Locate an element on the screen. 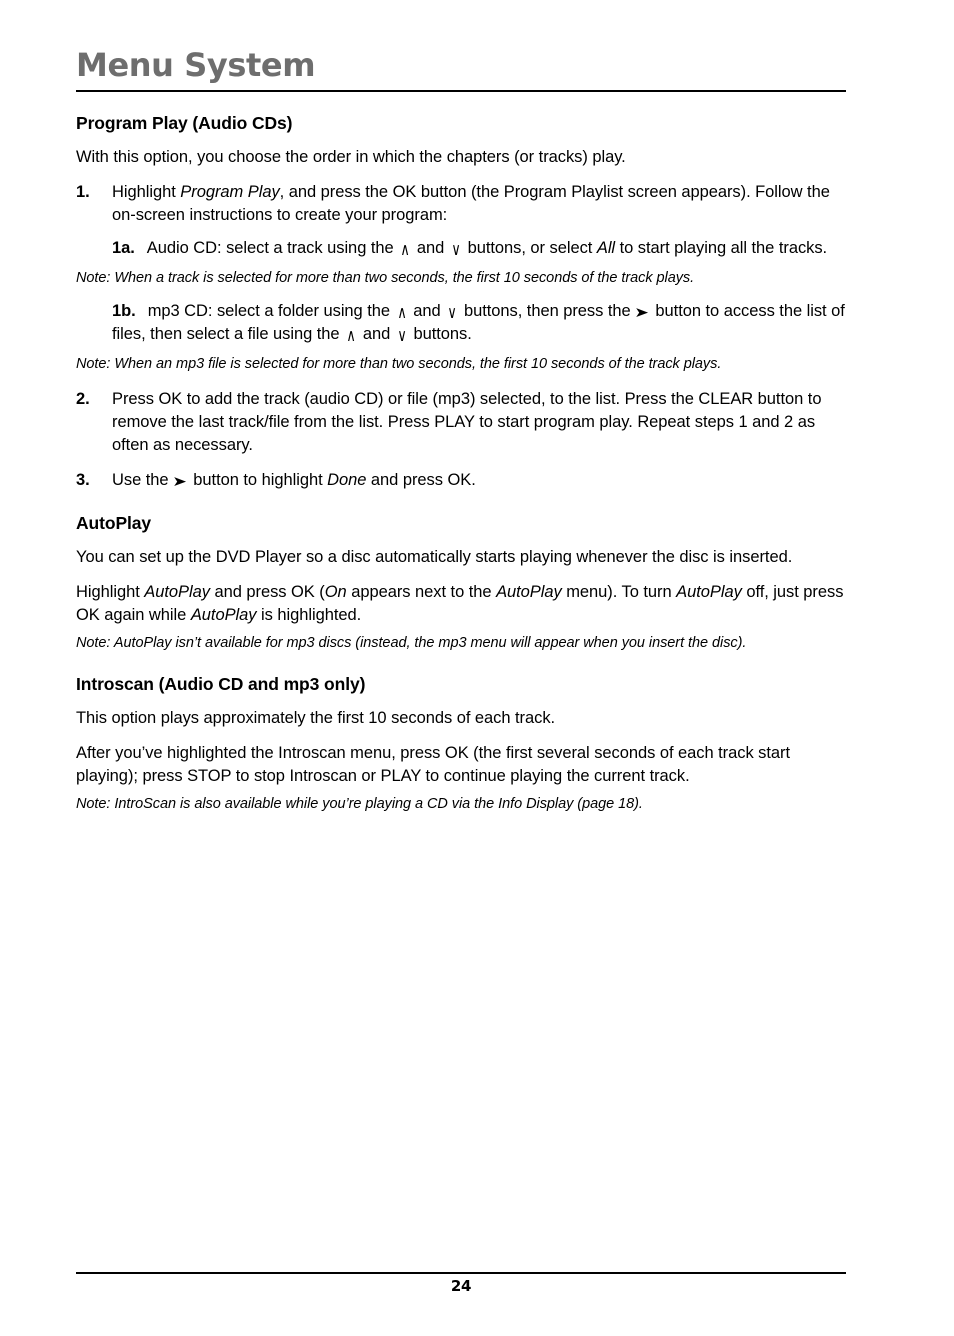 This screenshot has height=1336, width=954. step-1a-text-c: buttons, or select is located at coordinates (530, 248).